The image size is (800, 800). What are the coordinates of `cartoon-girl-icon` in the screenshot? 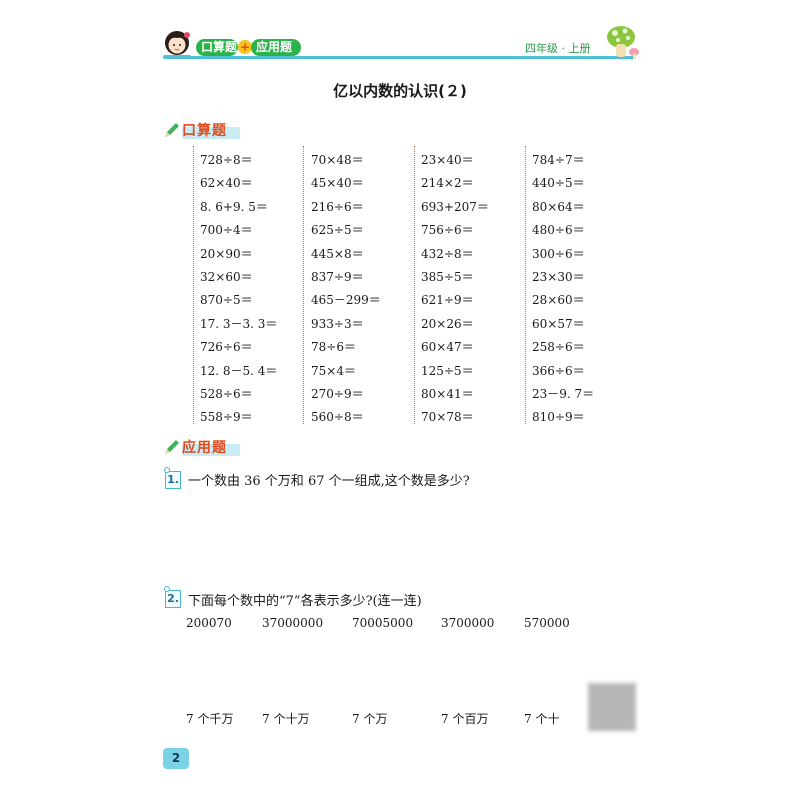 It's located at (177, 45).